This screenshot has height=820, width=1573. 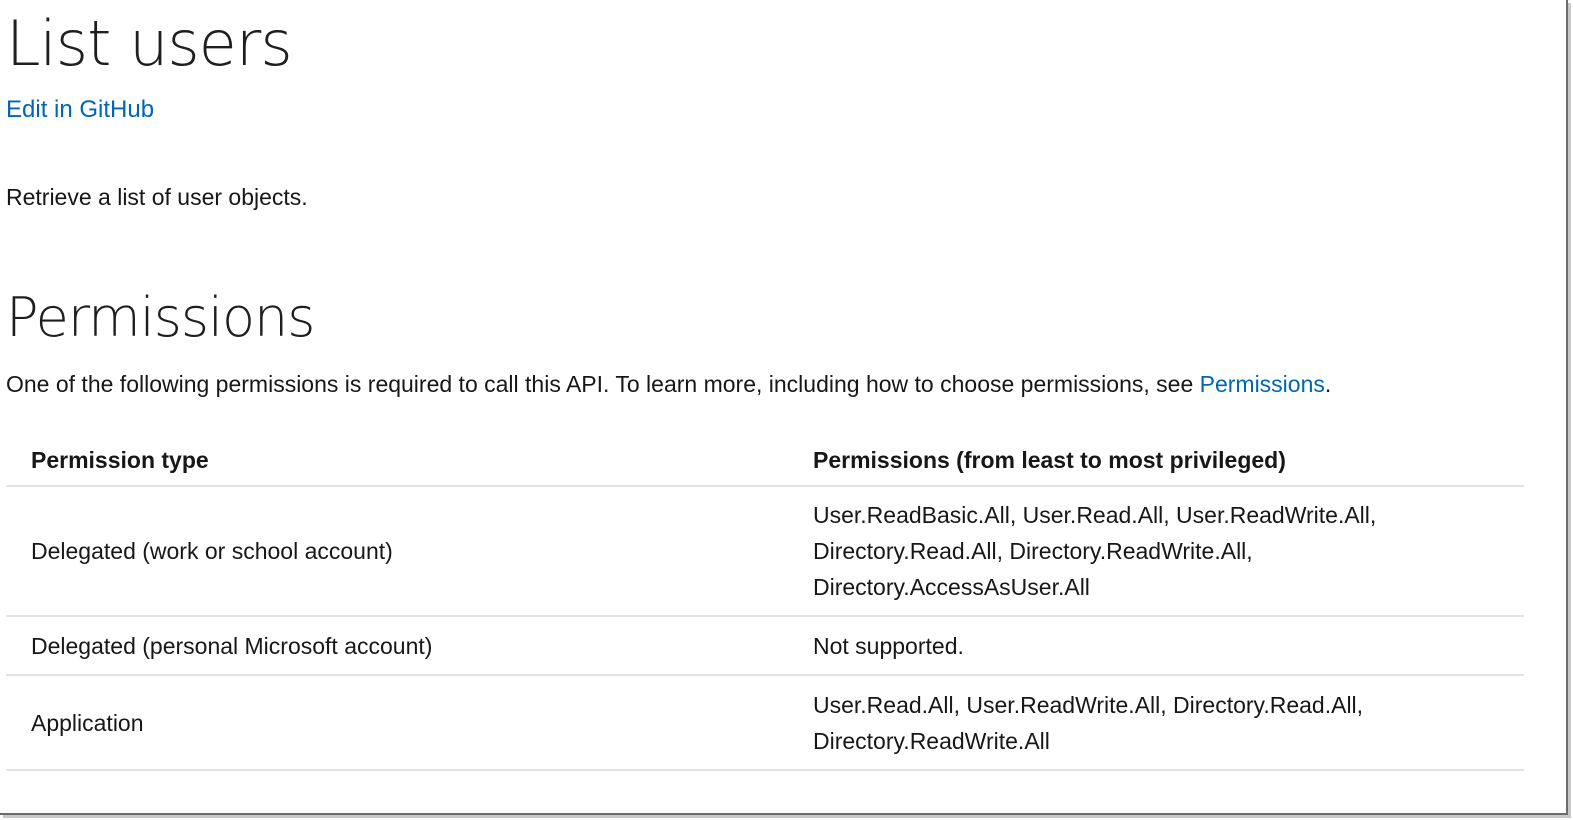 What do you see at coordinates (931, 740) in the screenshot?
I see `permissions-line: Directory.ReadWrite.All` at bounding box center [931, 740].